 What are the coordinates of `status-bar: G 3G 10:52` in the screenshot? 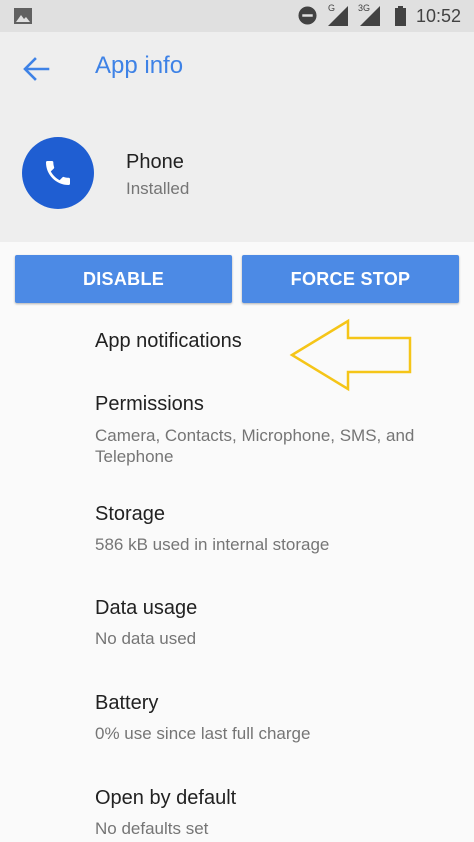 It's located at (237, 16).